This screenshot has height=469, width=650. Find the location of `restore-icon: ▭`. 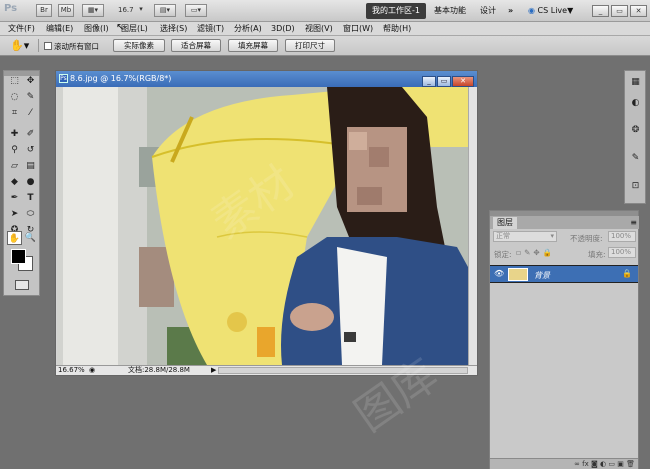

restore-icon: ▭ is located at coordinates (619, 11).